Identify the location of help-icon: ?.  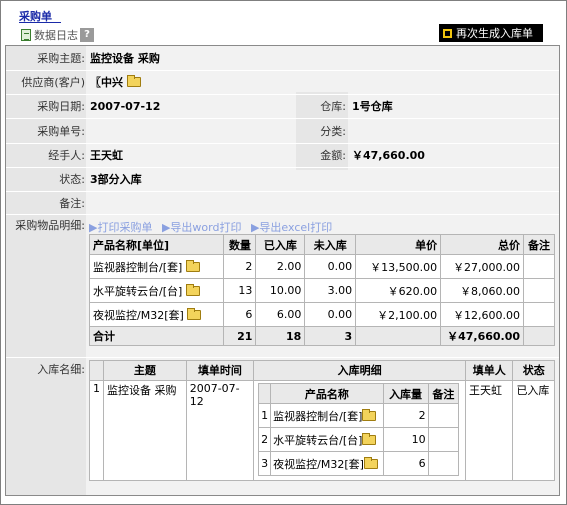
(87, 35).